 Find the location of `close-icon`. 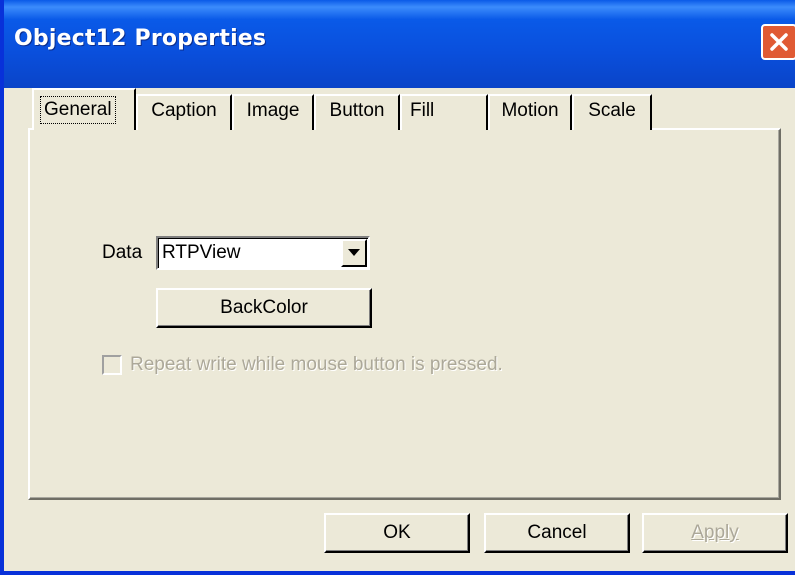

close-icon is located at coordinates (779, 42).